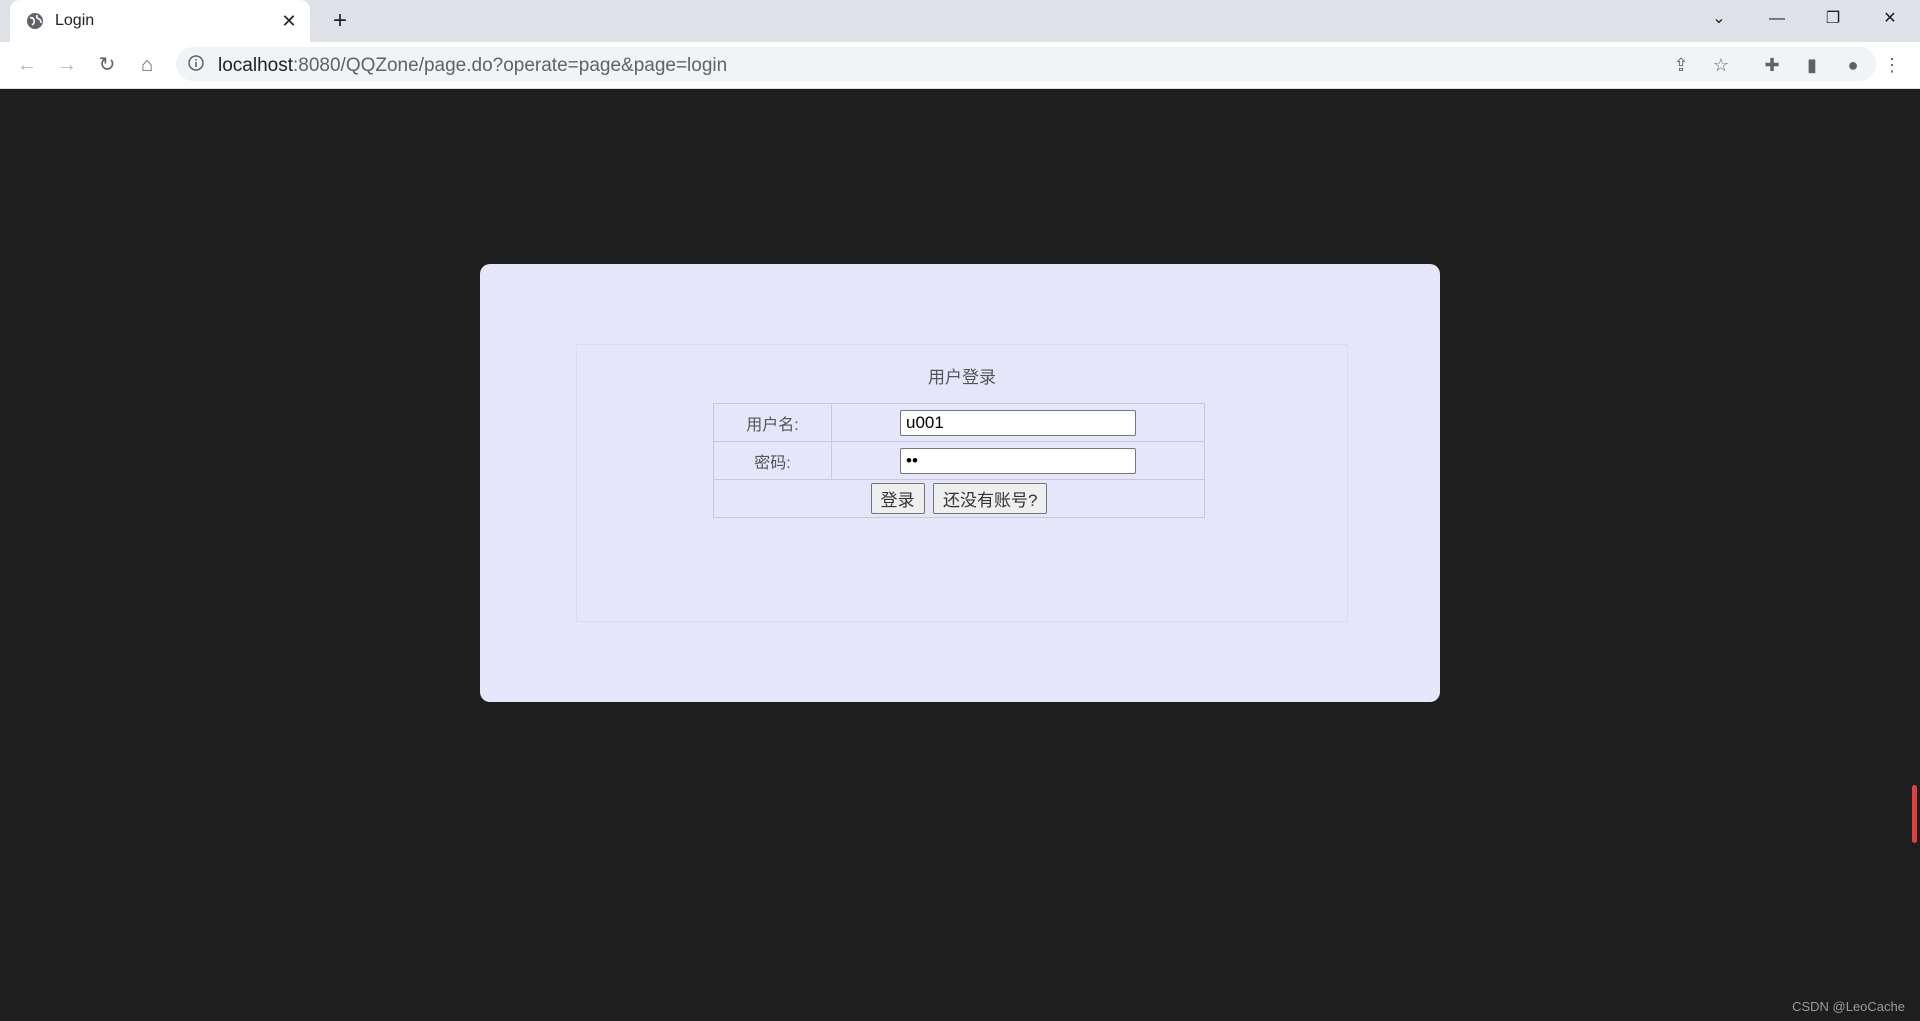 The image size is (1920, 1021). What do you see at coordinates (1719, 19) in the screenshot?
I see `tab-search-chevron-icon: ⌄` at bounding box center [1719, 19].